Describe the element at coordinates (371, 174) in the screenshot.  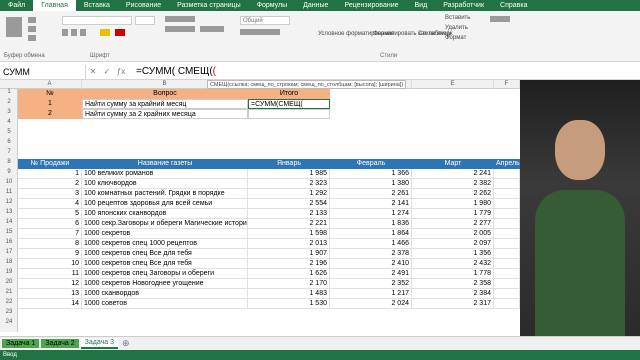
I see `sales-cell: 1 366` at that location.